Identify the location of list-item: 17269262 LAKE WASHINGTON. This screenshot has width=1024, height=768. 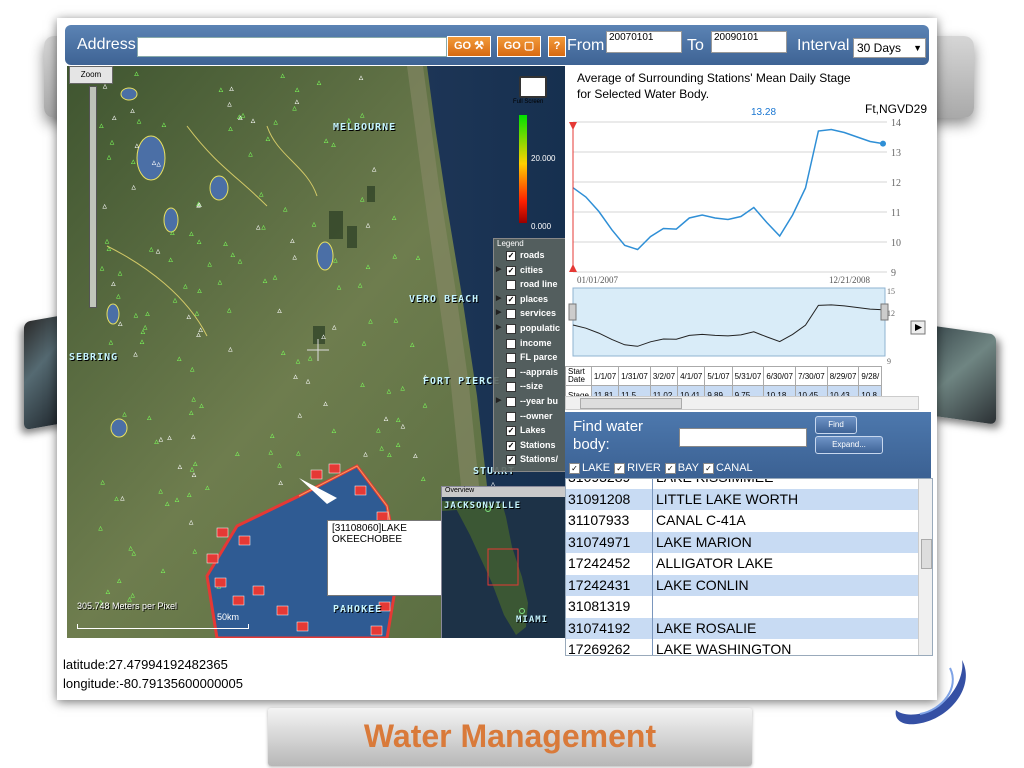
(742, 647).